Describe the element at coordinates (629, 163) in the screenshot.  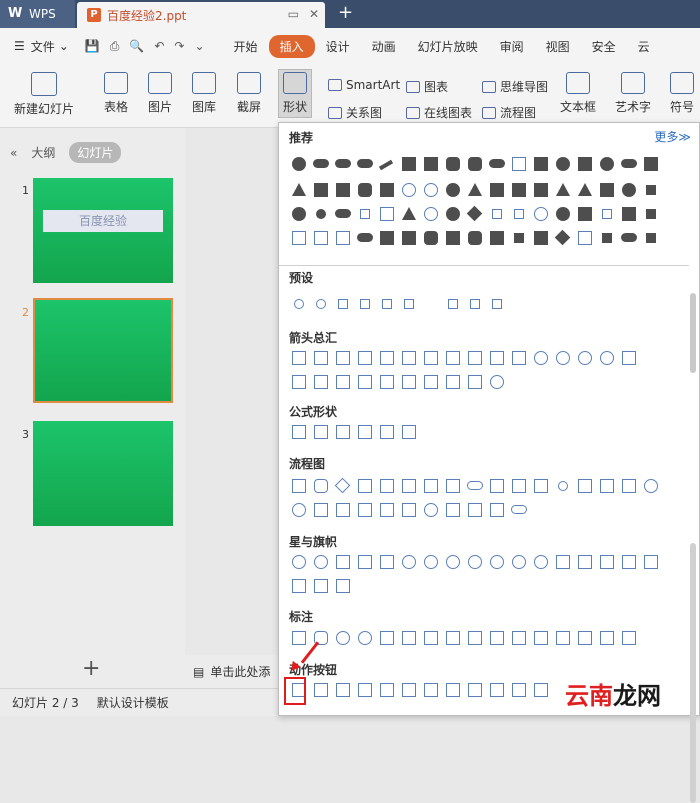
I see `shape-ellipse` at that location.